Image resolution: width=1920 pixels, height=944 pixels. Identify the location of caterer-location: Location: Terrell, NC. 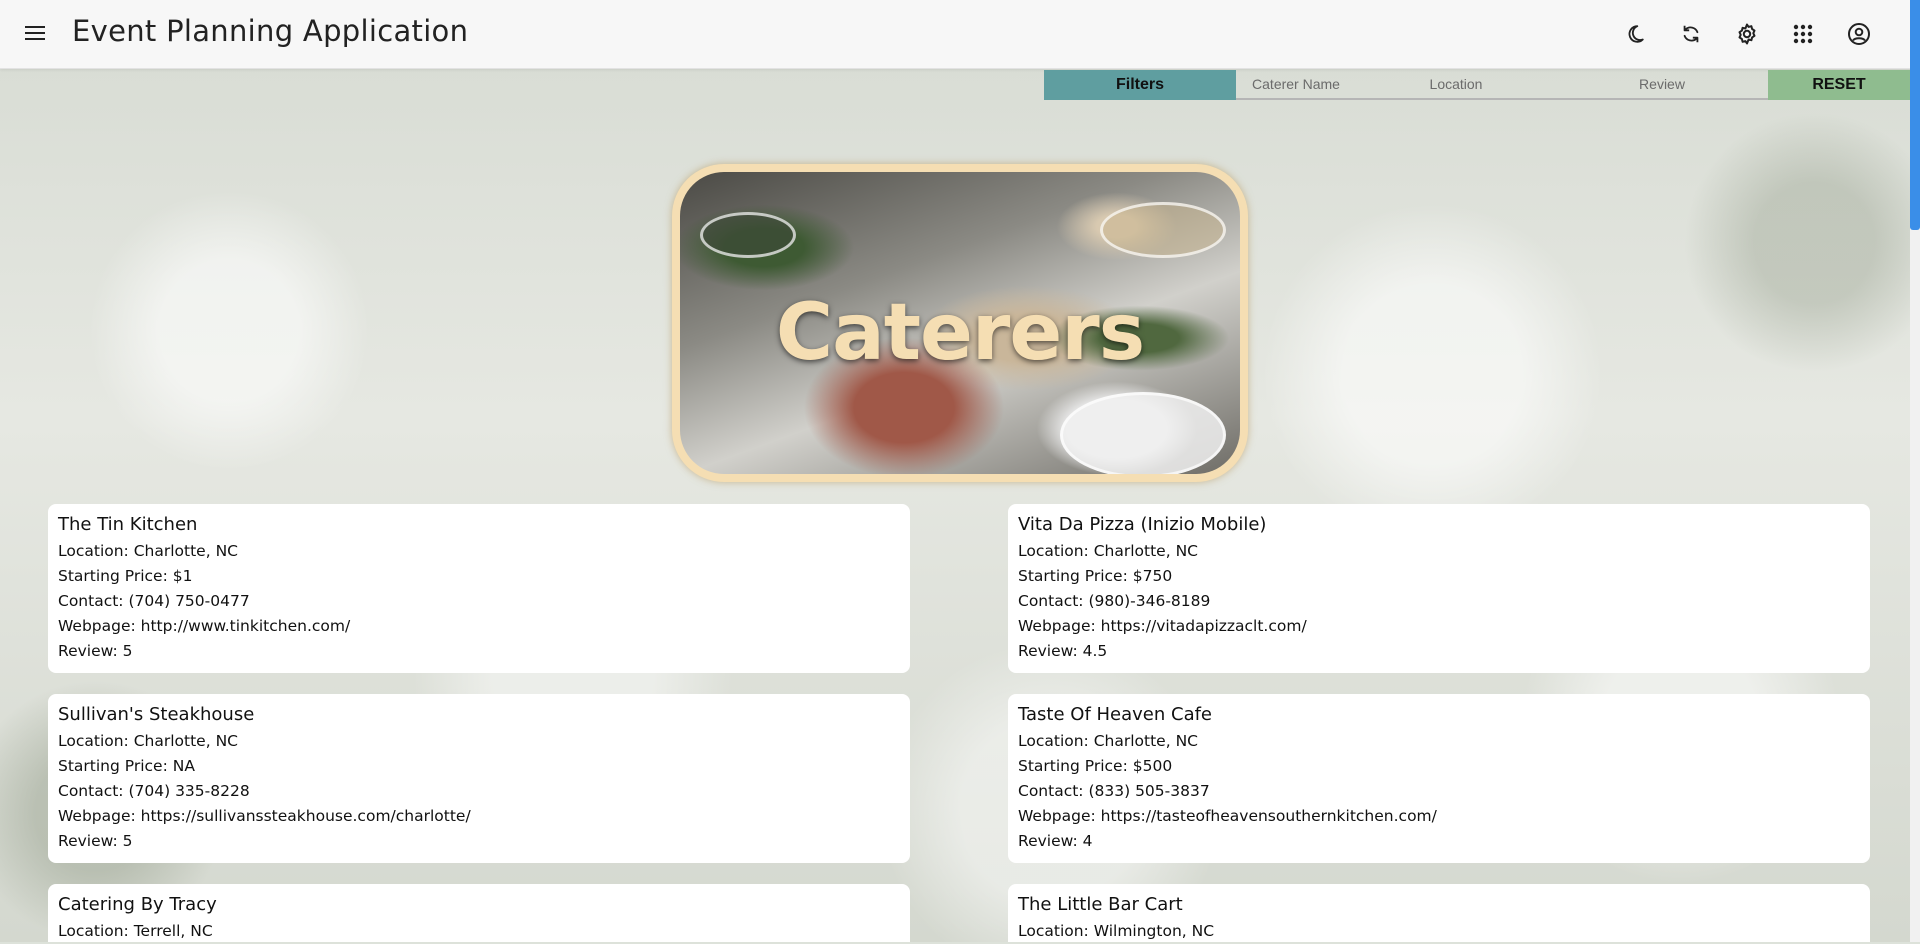
(135, 931).